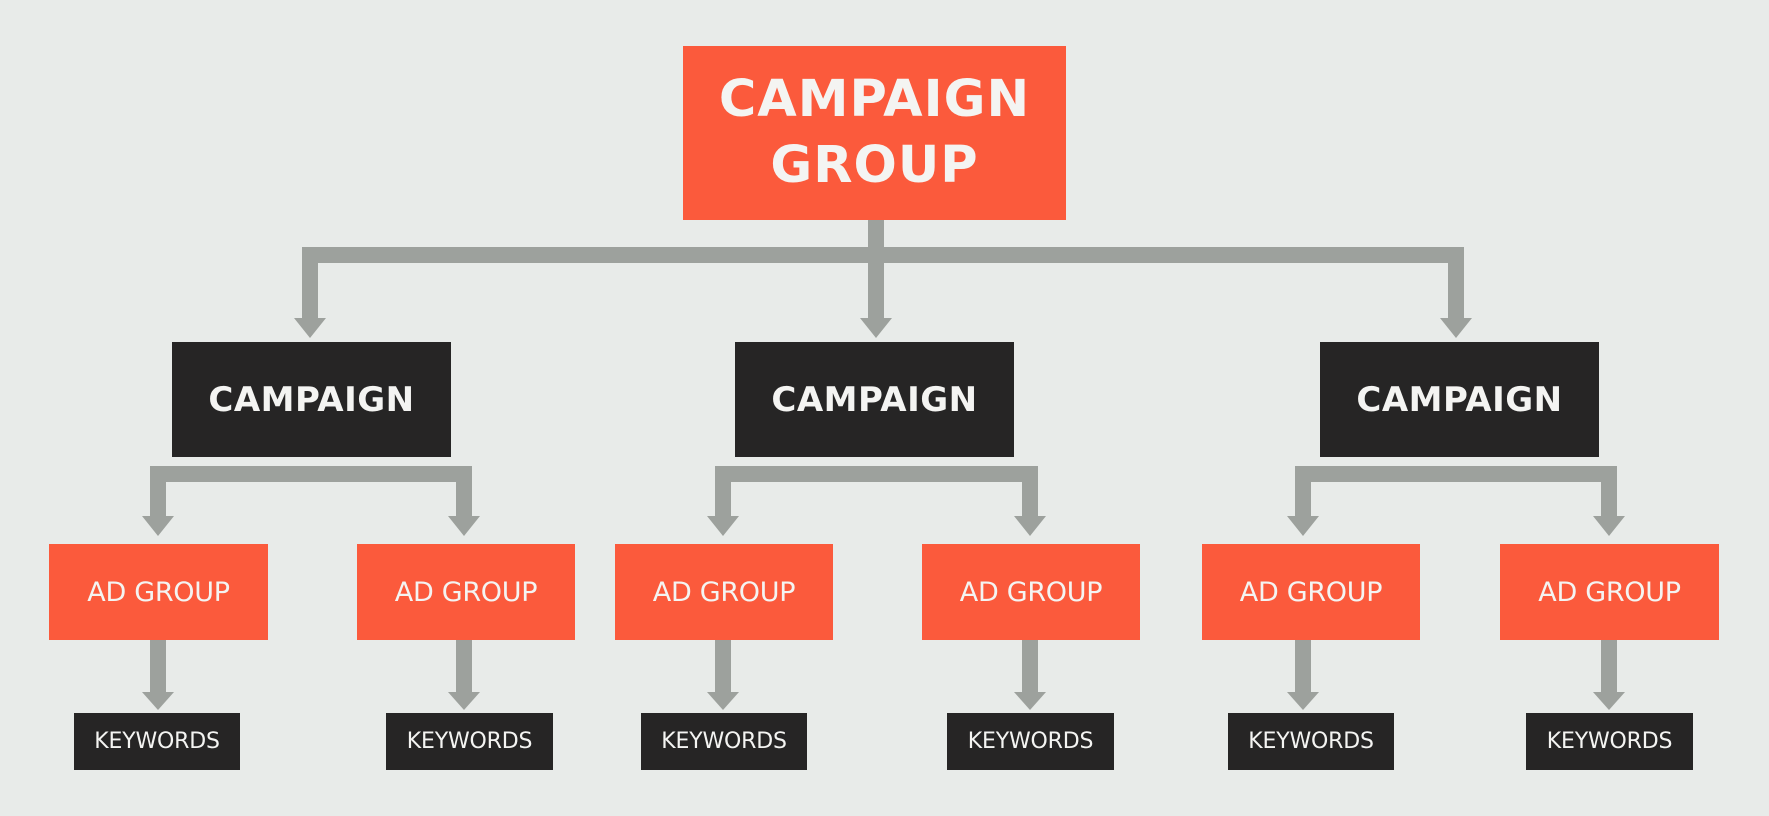 The height and width of the screenshot is (816, 1769). I want to click on ad-group-node-1: AD GROUP, so click(158, 592).